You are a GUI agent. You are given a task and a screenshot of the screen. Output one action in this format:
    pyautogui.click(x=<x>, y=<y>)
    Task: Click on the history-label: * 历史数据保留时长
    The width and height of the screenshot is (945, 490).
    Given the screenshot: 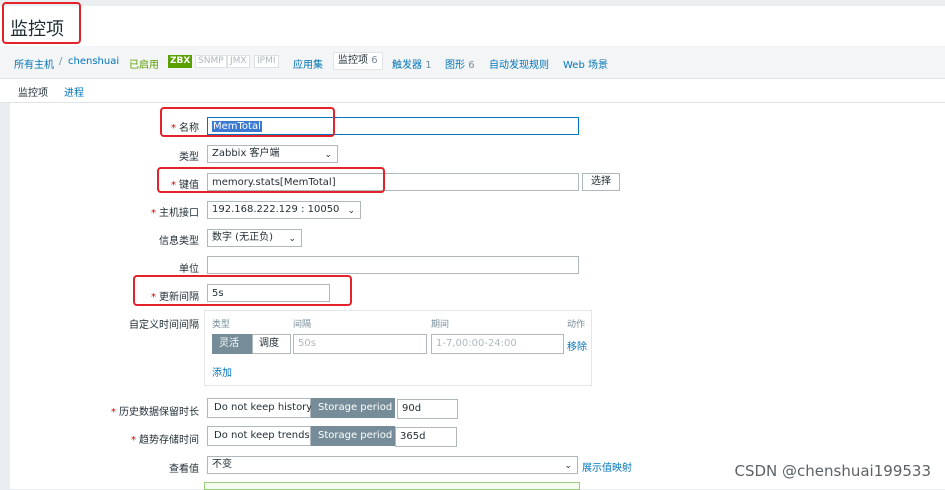 What is the action you would take?
    pyautogui.click(x=149, y=410)
    